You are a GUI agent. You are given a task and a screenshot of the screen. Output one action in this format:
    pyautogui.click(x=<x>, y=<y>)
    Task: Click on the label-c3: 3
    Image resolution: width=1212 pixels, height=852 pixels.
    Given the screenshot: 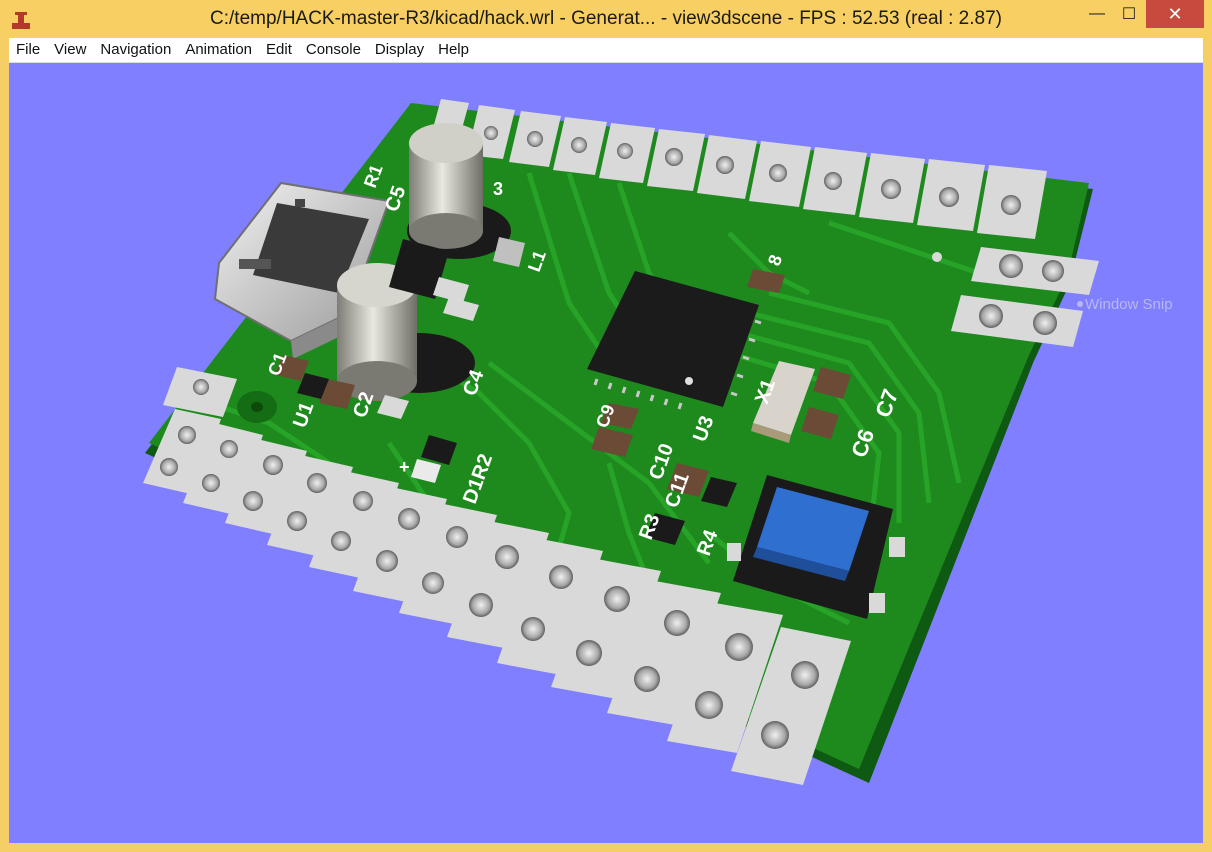 What is the action you would take?
    pyautogui.click(x=498, y=189)
    